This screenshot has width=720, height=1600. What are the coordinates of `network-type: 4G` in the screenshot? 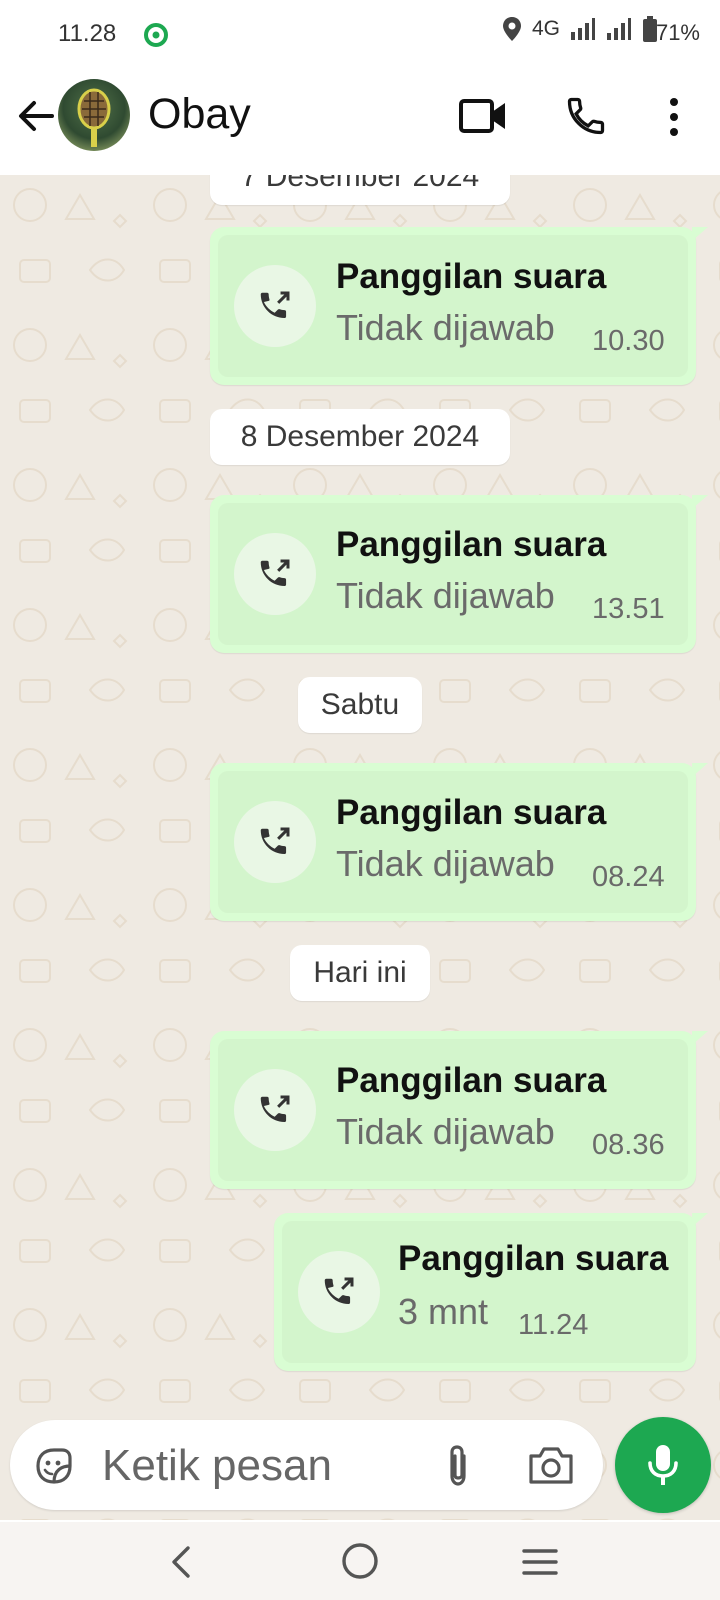 It's located at (545, 28).